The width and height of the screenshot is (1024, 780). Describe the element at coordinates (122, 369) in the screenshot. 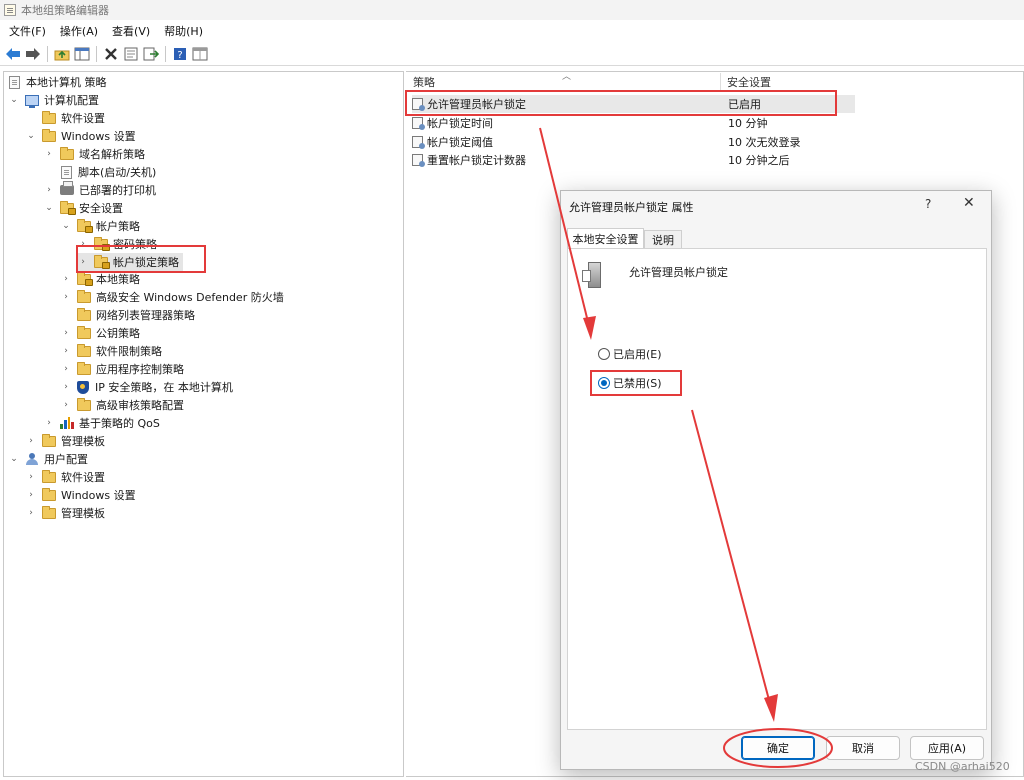

I see `tree-item-app-control: › 应用程序控制策略` at that location.